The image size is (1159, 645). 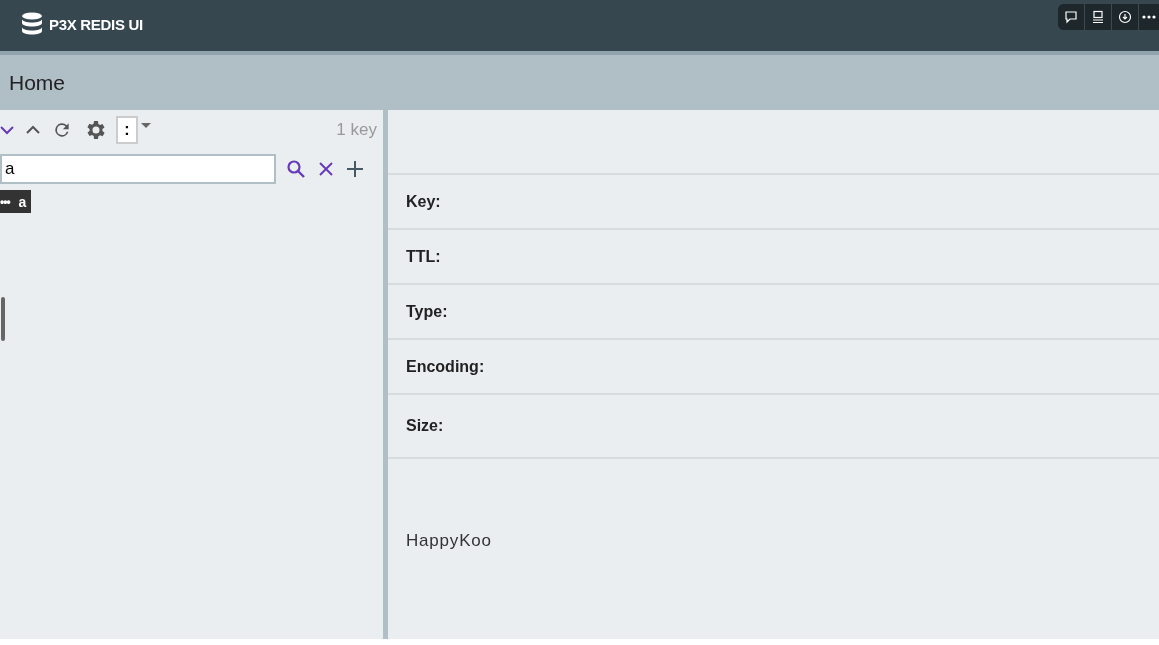 I want to click on detail-label: Size:, so click(x=425, y=426).